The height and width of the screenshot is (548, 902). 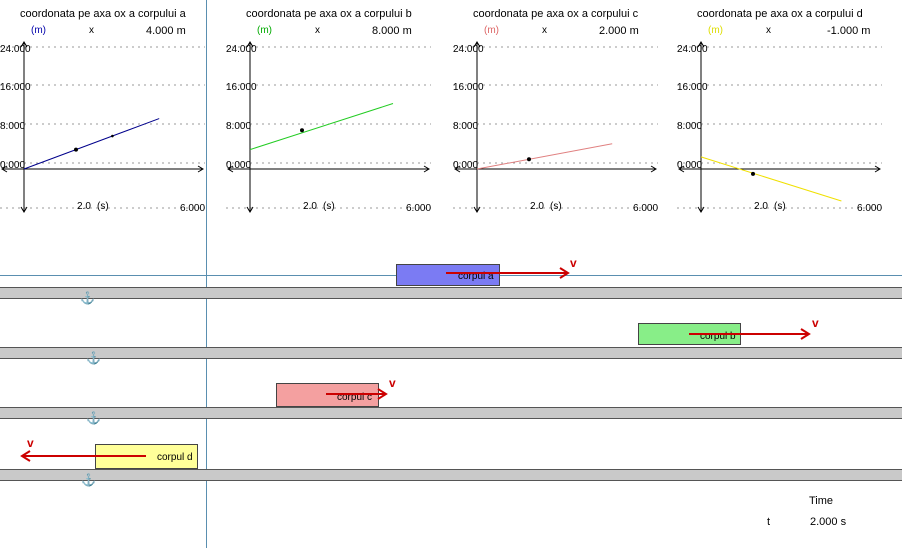 What do you see at coordinates (821, 501) in the screenshot?
I see `time-title: Time` at bounding box center [821, 501].